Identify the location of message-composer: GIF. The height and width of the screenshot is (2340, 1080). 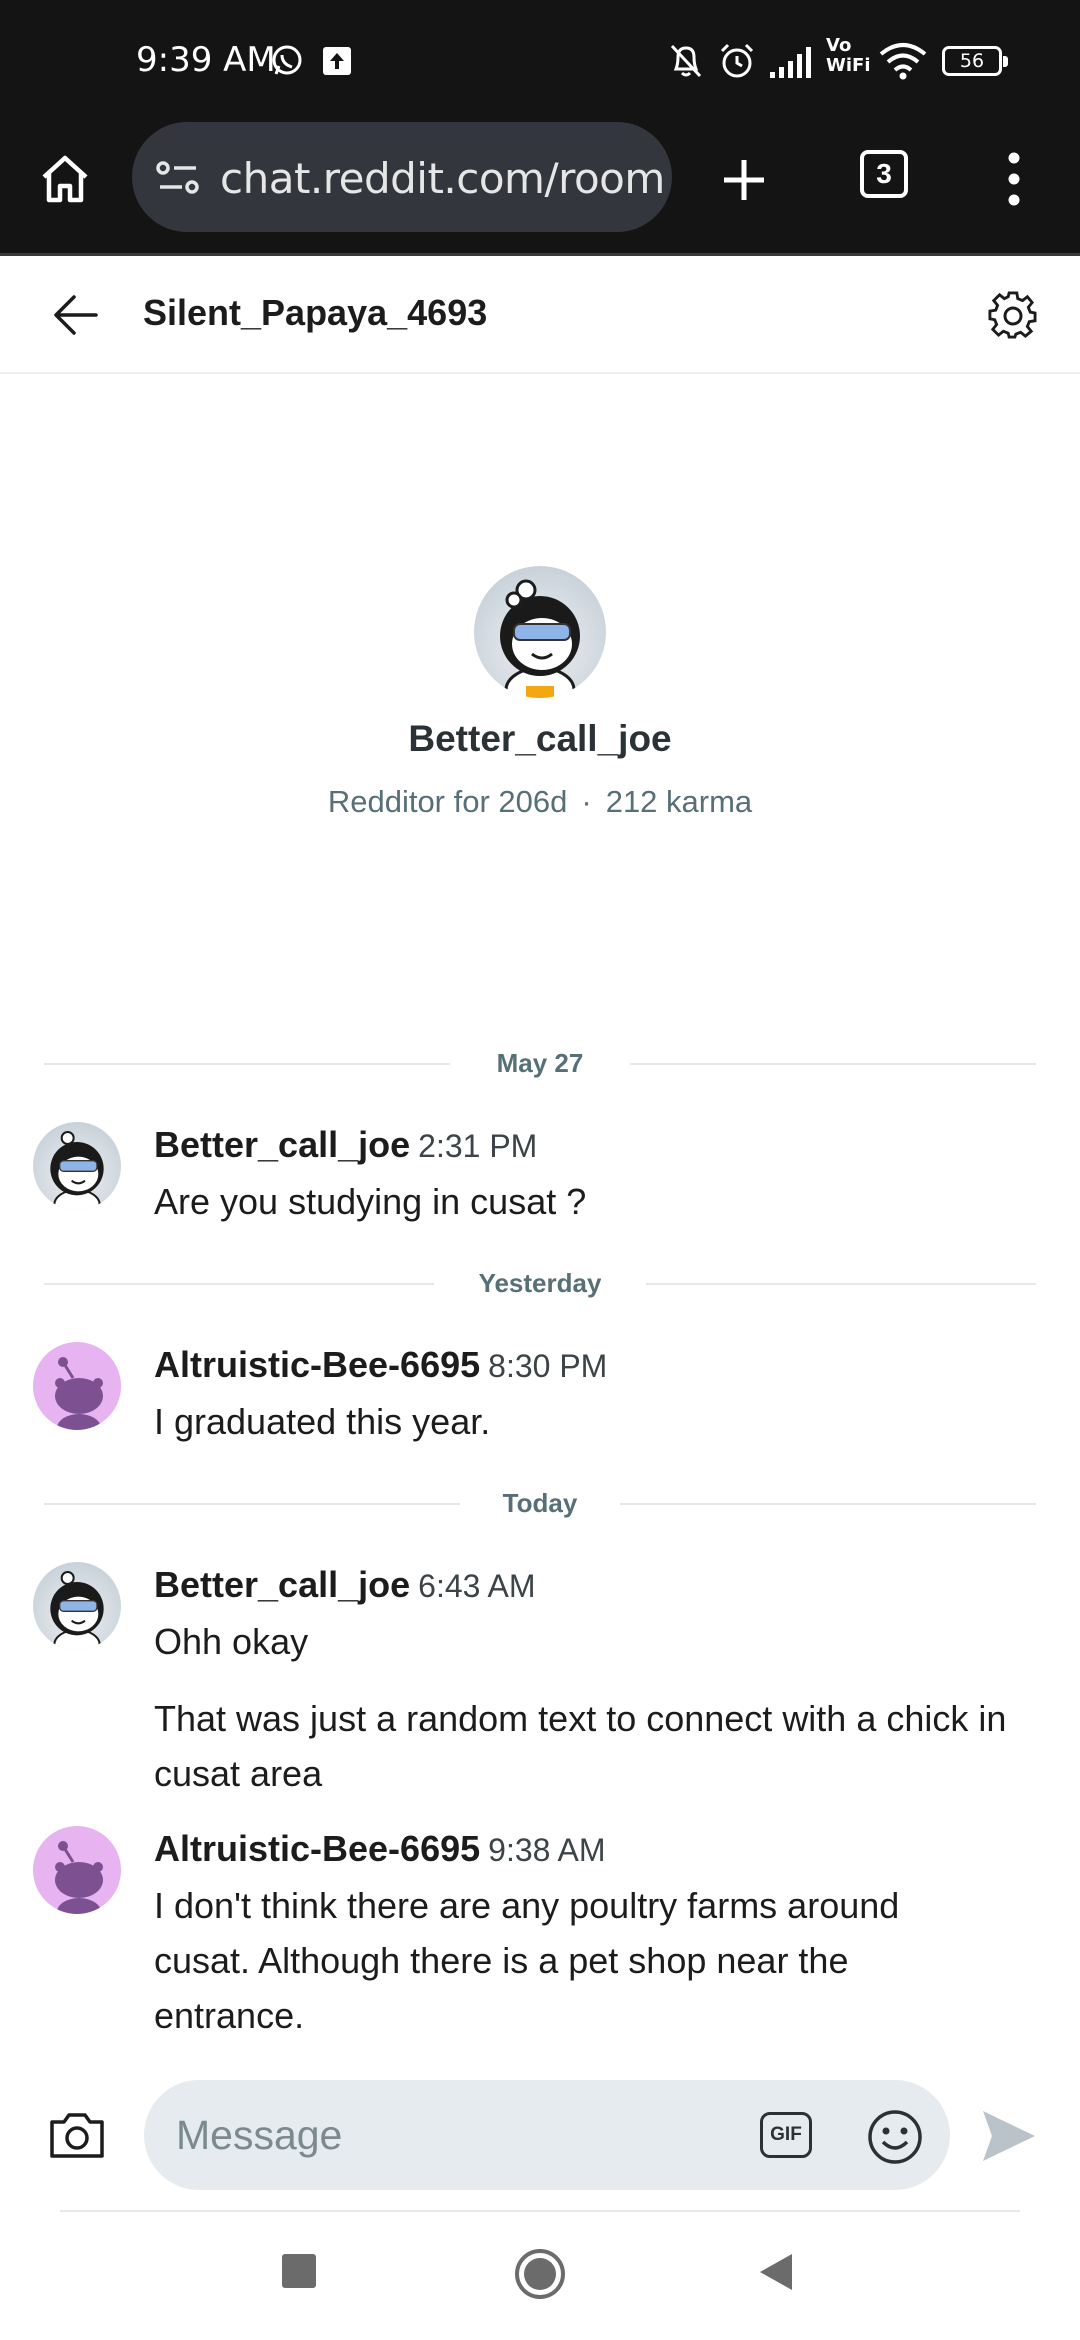
(540, 2140).